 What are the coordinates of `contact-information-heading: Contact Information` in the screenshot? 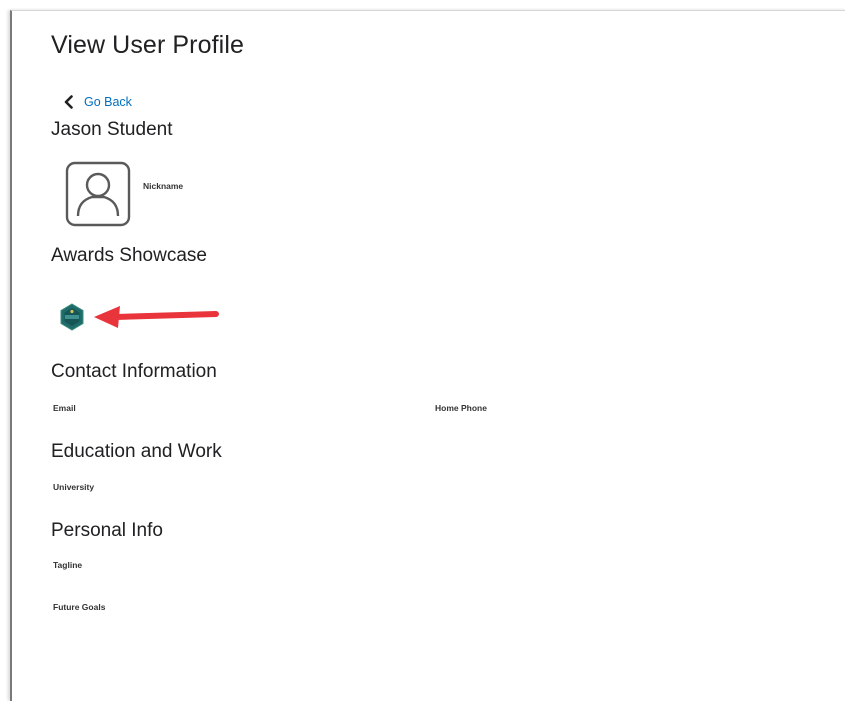 It's located at (134, 371).